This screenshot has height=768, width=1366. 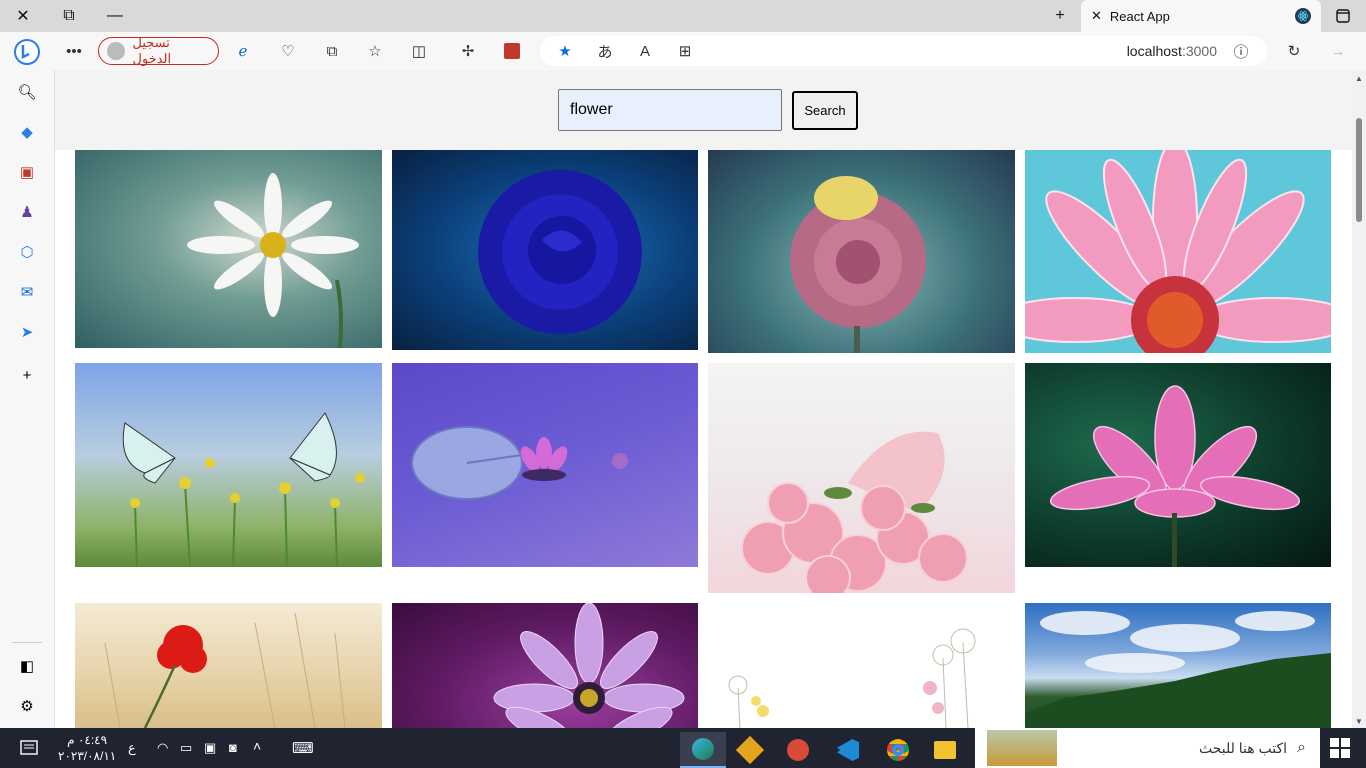 What do you see at coordinates (703, 750) in the screenshot?
I see `taskbar-edge-icon` at bounding box center [703, 750].